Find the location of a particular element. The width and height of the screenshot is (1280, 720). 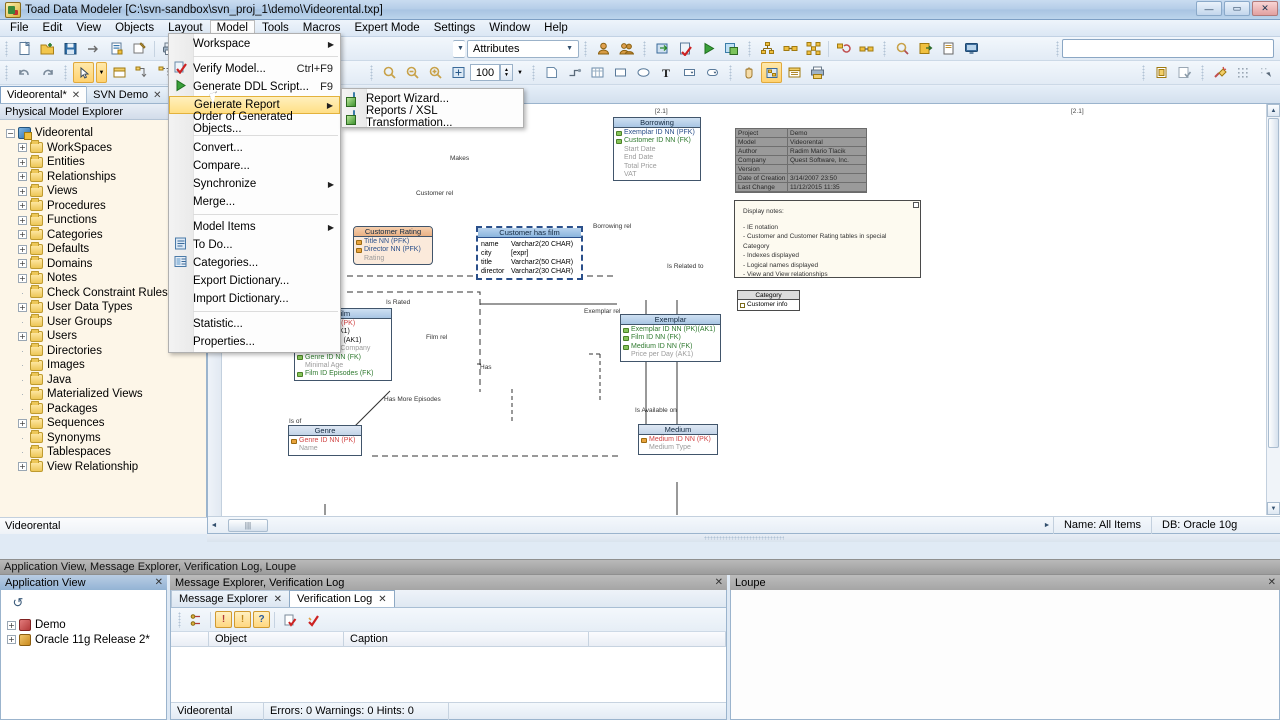

tree-item-materialized-views: · Materialized Views is located at coordinates (106, 394).